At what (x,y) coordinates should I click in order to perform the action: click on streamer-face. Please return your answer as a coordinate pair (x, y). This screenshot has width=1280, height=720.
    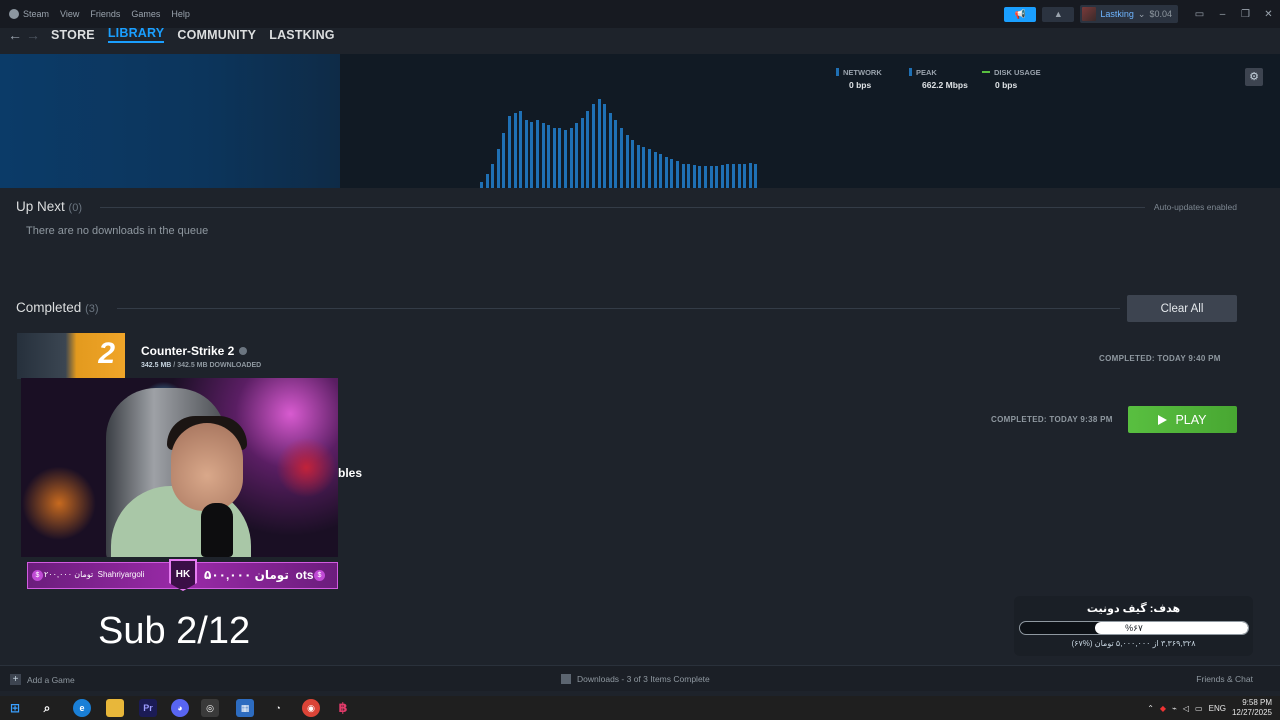
    Looking at the image, I should click on (207, 467).